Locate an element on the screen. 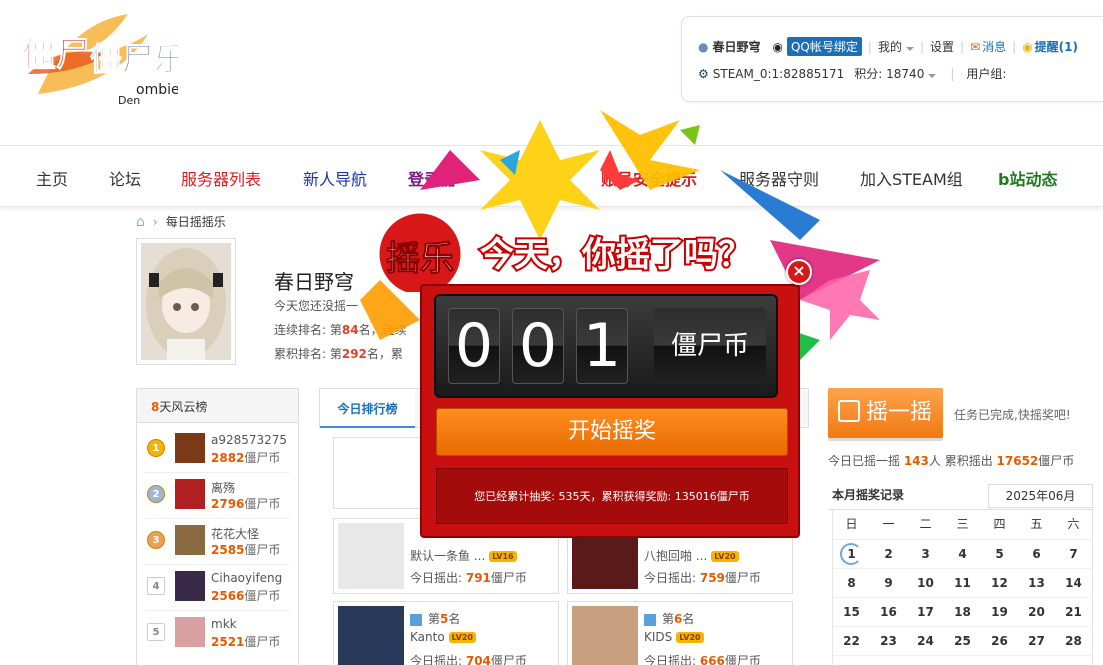  close-popup-button: × is located at coordinates (799, 272).